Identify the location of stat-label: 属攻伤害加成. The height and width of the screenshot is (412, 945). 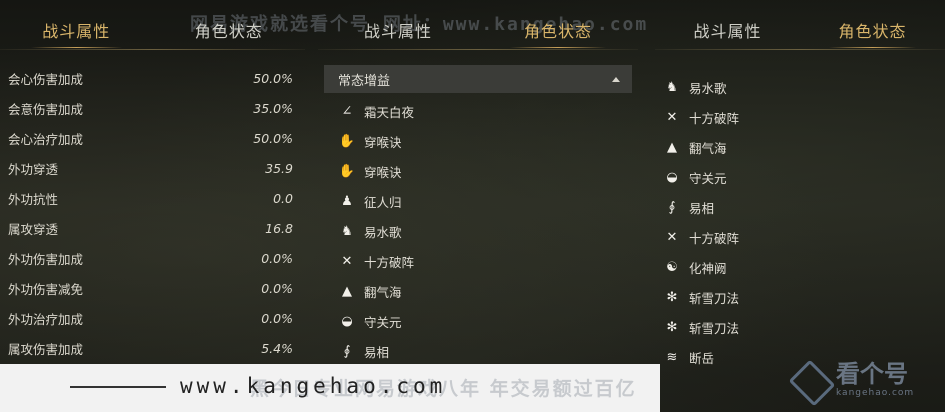
(46, 349).